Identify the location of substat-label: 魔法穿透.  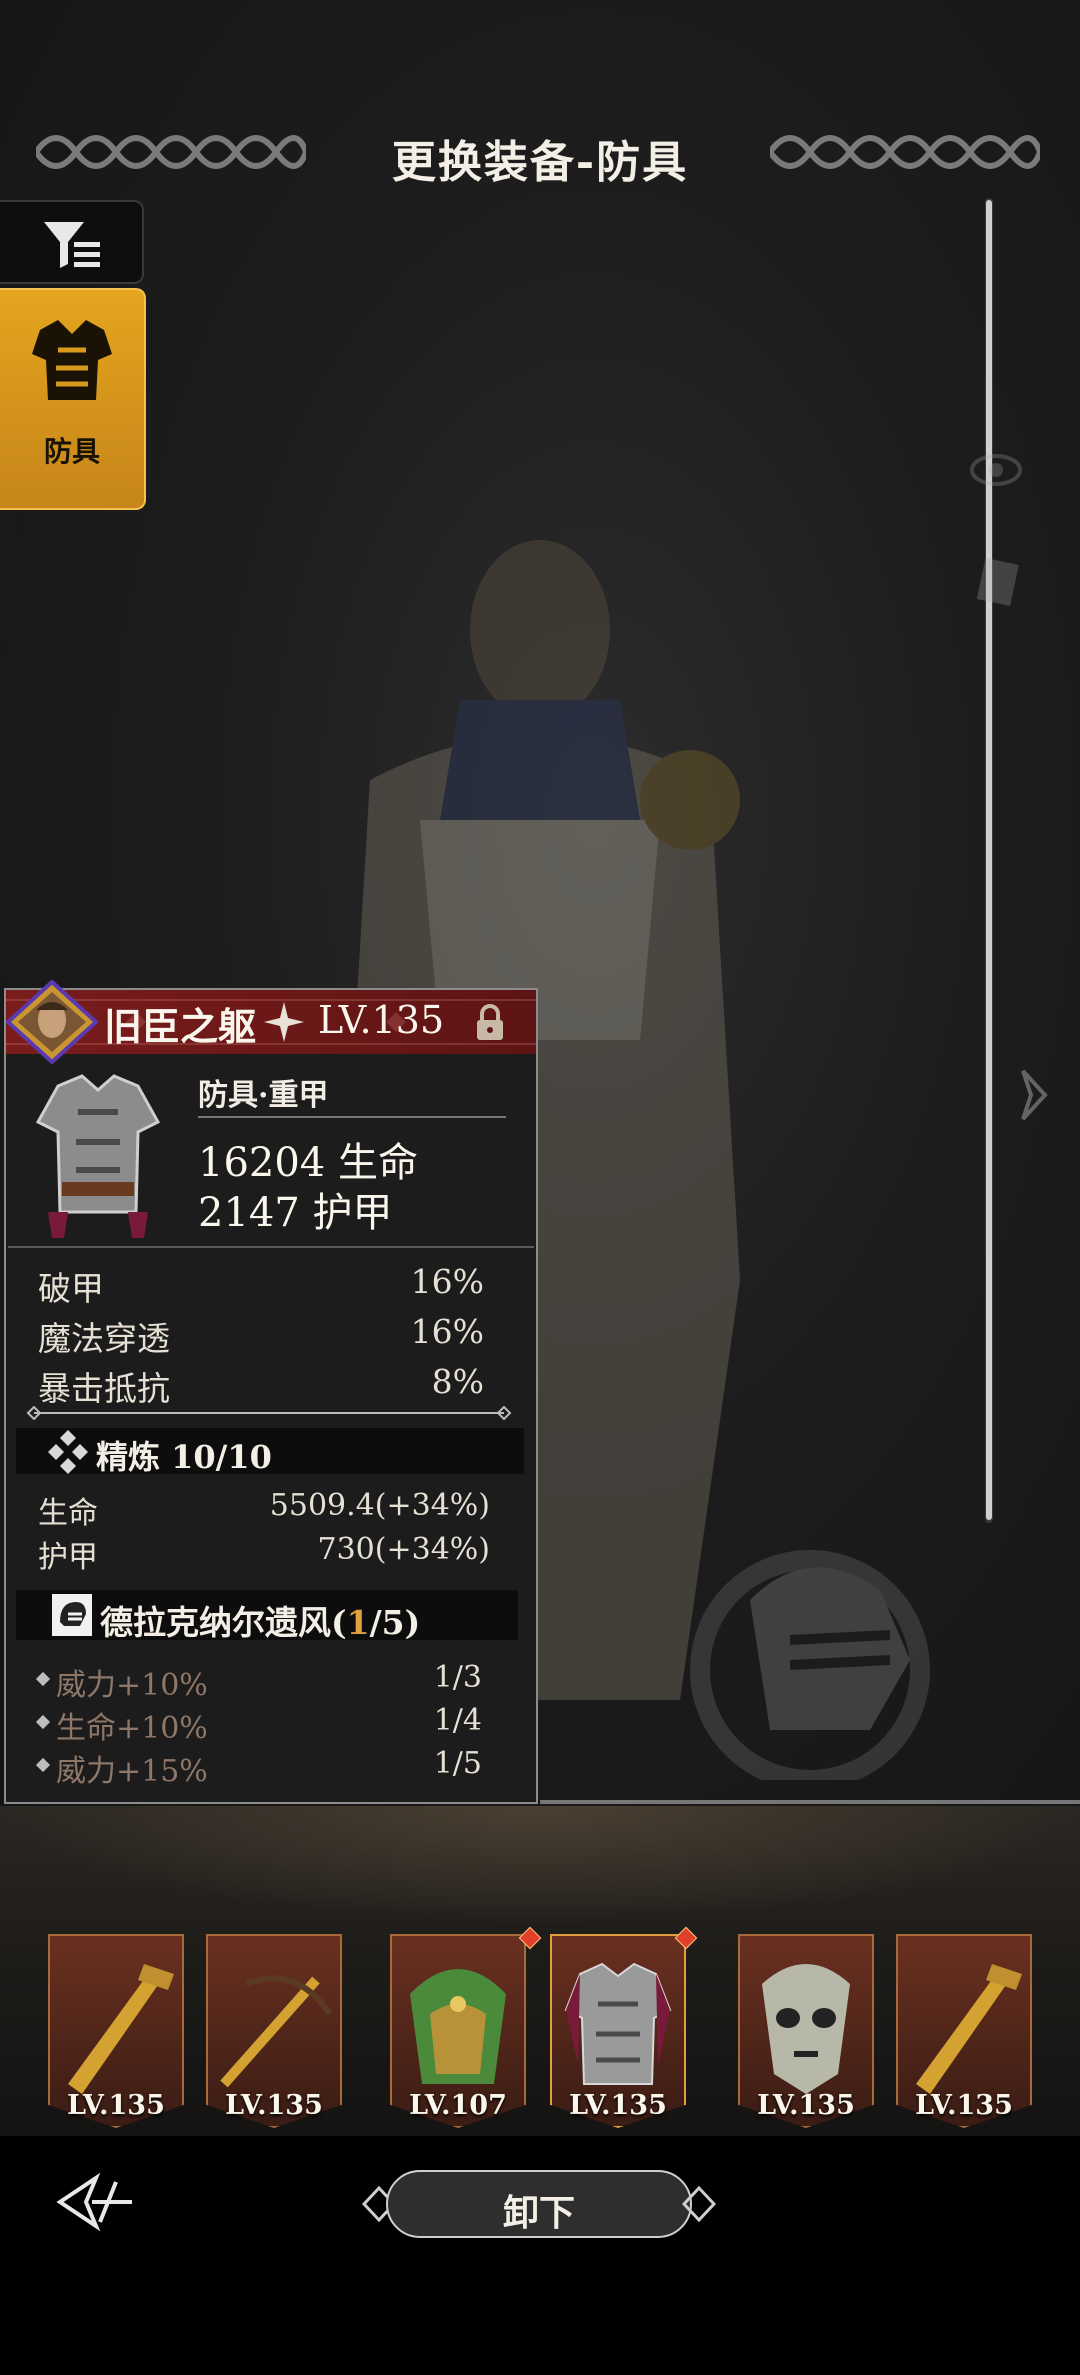
(104, 1338).